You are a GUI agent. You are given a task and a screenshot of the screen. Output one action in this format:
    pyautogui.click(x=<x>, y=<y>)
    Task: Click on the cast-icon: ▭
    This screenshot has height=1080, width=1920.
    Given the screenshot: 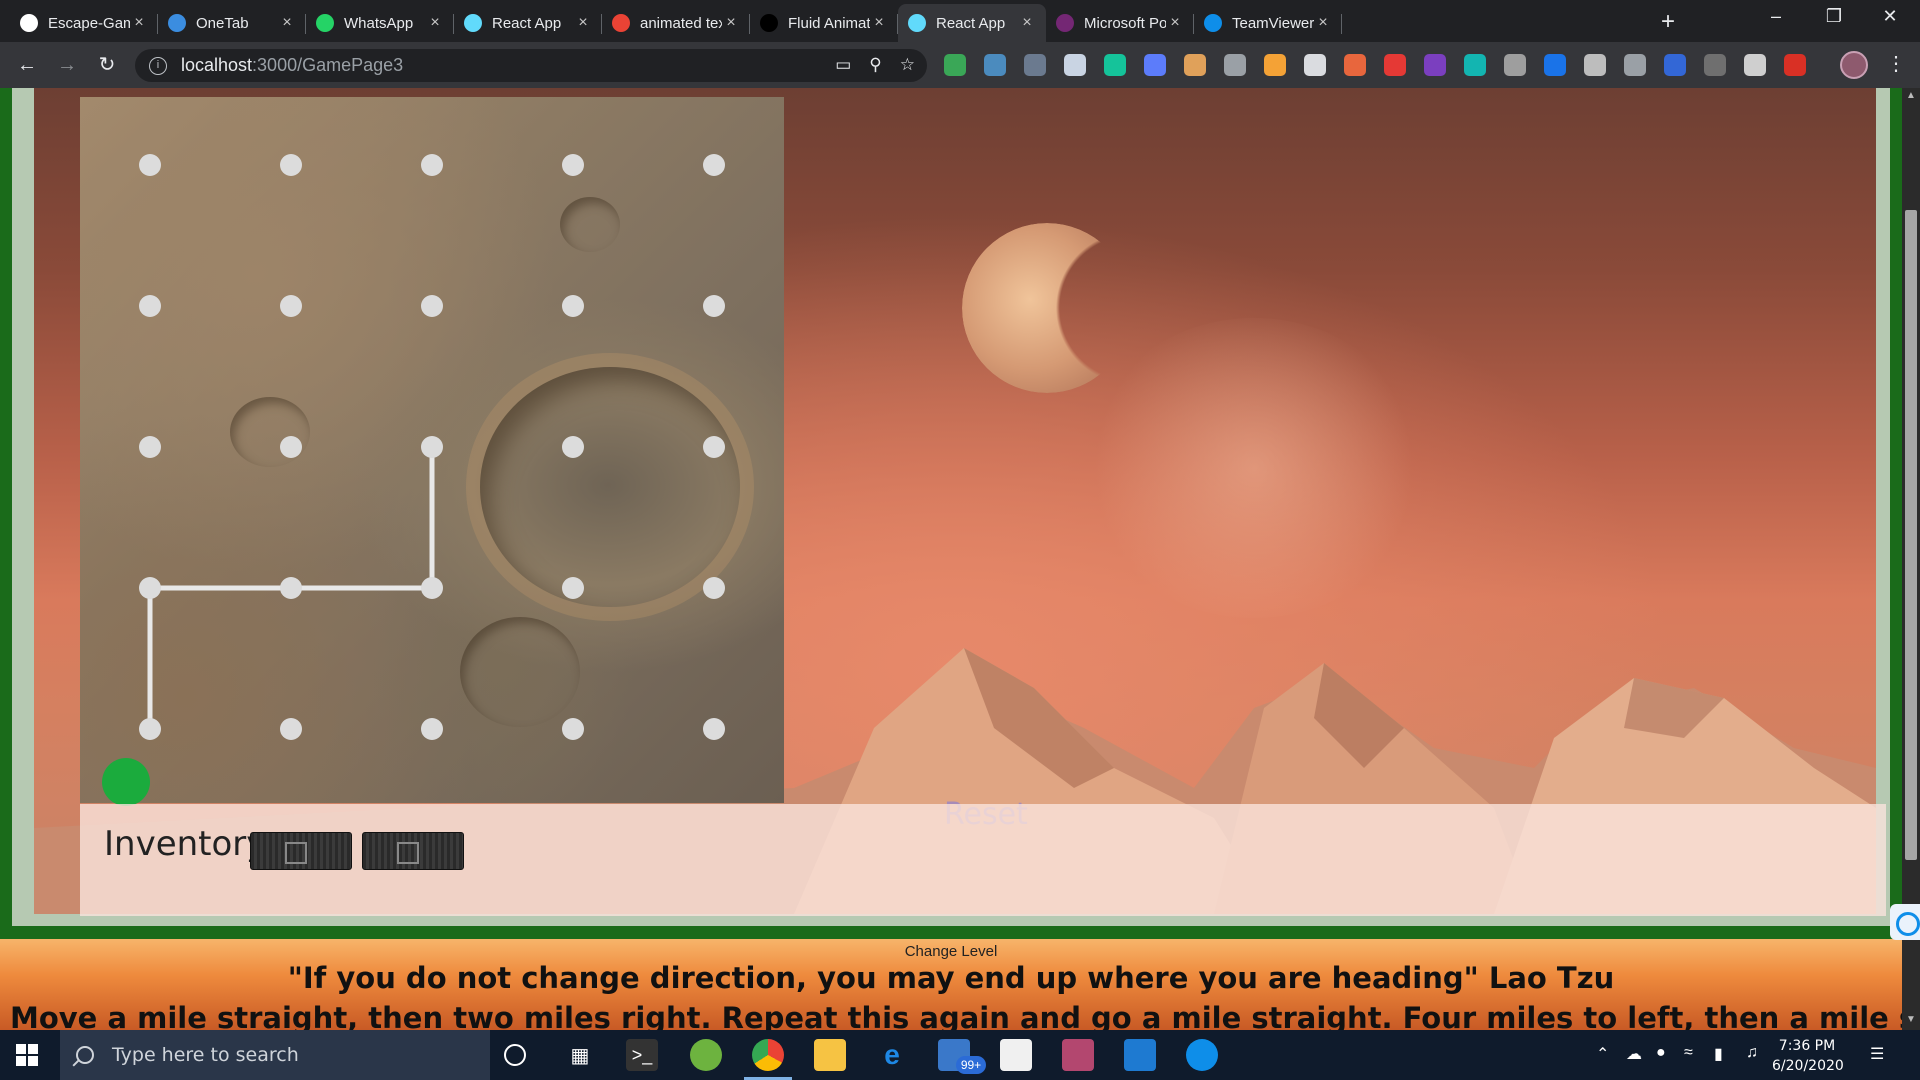 What is the action you would take?
    pyautogui.click(x=843, y=65)
    